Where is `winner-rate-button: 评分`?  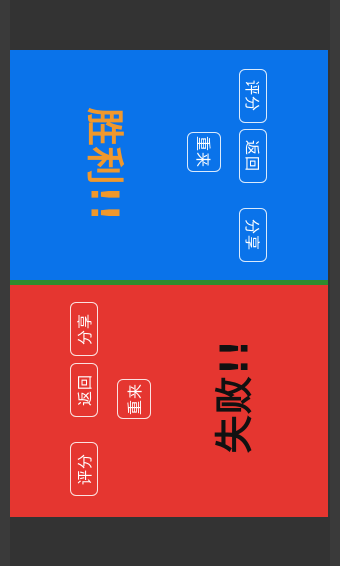 winner-rate-button: 评分 is located at coordinates (253, 96).